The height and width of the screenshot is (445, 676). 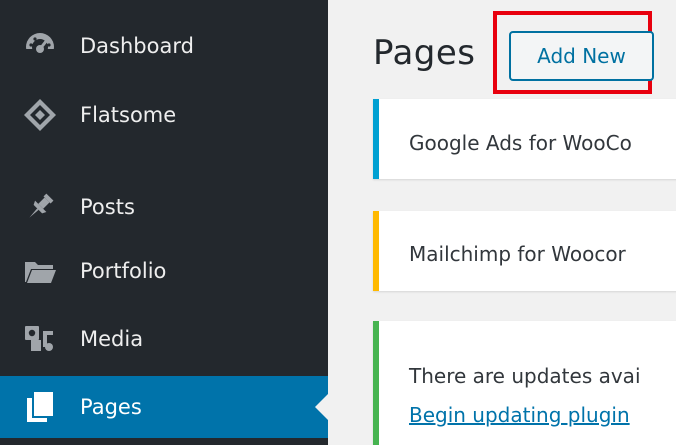 What do you see at coordinates (164, 407) in the screenshot?
I see `sidebar-item-pages: Pages` at bounding box center [164, 407].